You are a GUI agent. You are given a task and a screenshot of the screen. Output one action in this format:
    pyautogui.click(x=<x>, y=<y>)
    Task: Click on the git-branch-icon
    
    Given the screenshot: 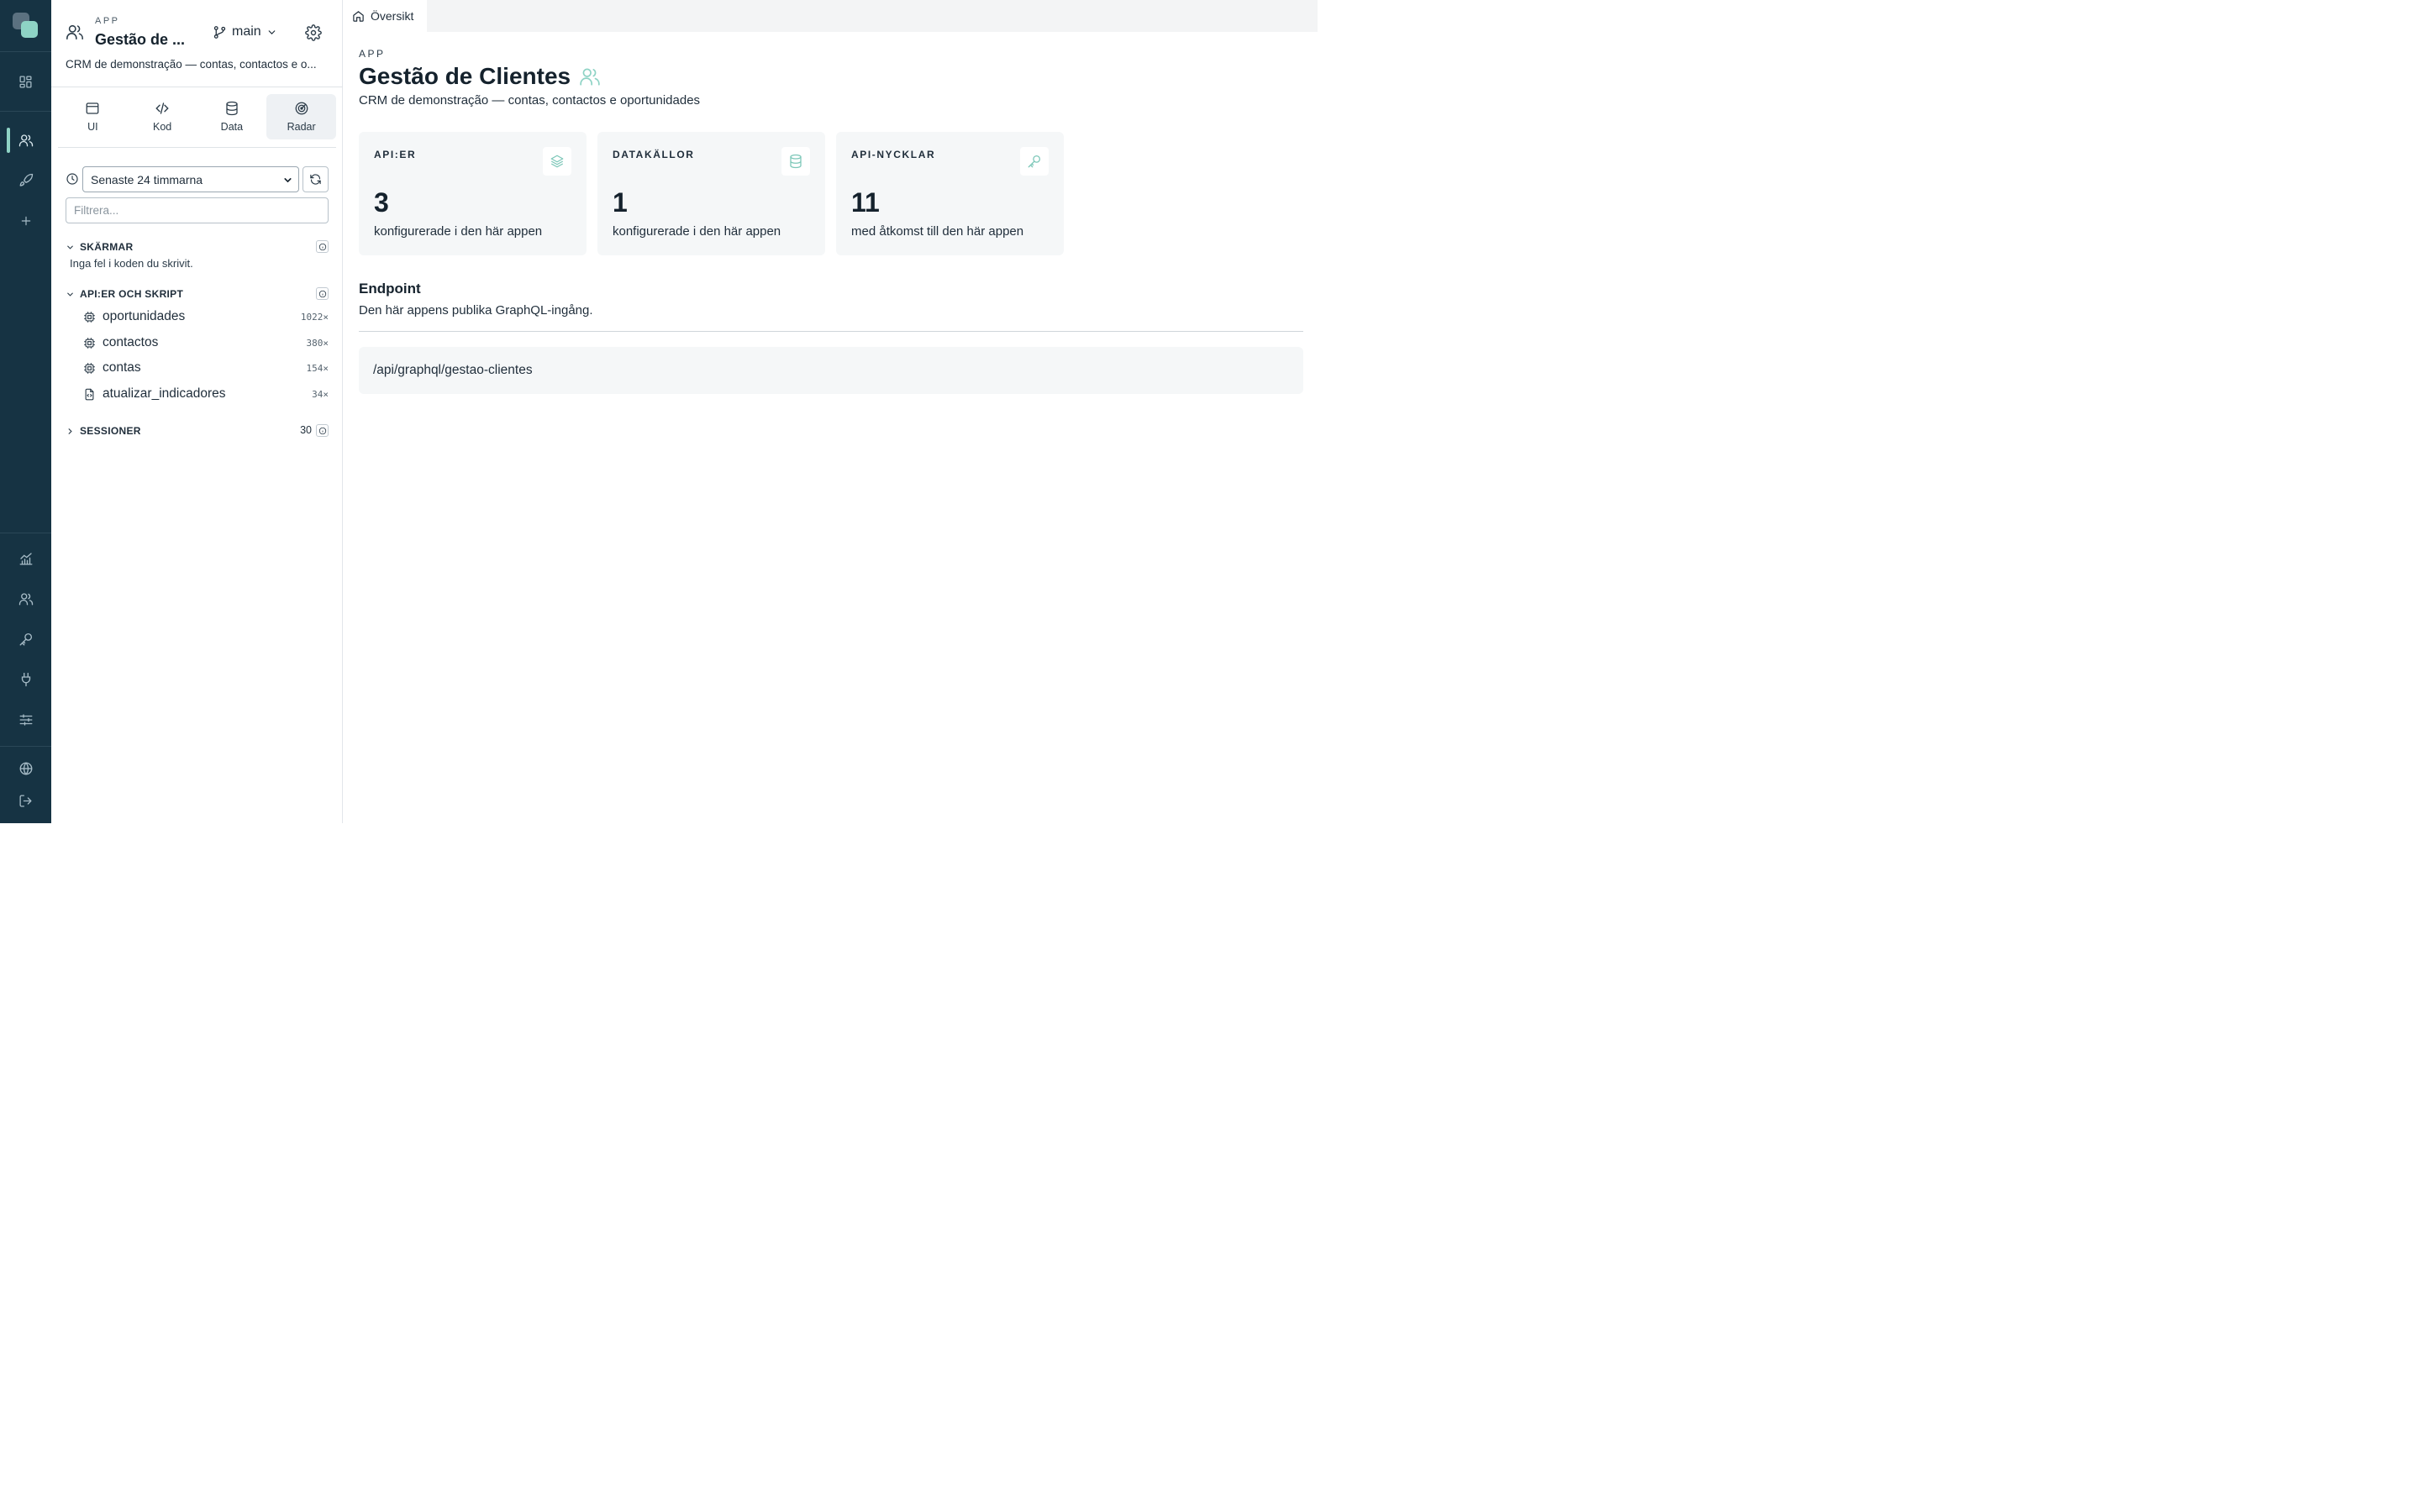 What is the action you would take?
    pyautogui.click(x=220, y=32)
    